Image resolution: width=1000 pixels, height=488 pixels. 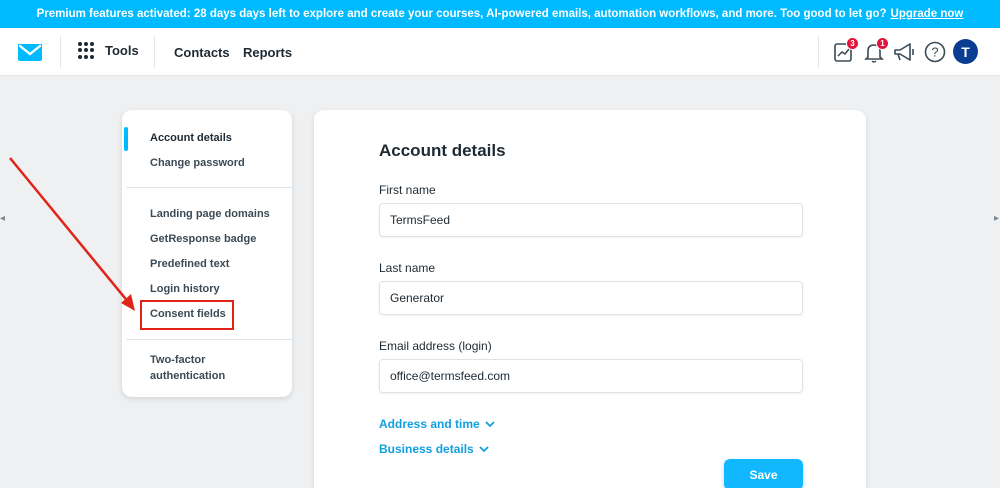 What do you see at coordinates (426, 449) in the screenshot?
I see `business-details-label: Business details` at bounding box center [426, 449].